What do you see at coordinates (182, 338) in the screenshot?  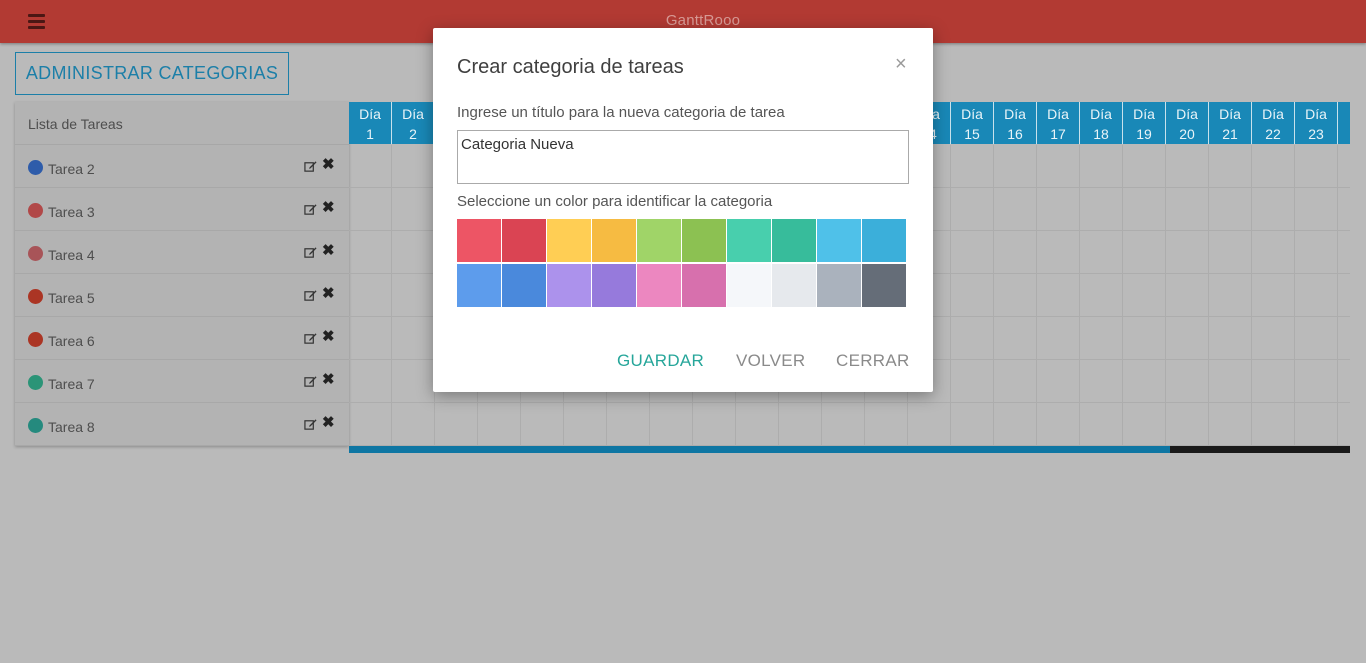 I see `task-row: Tarea 6 ✖` at bounding box center [182, 338].